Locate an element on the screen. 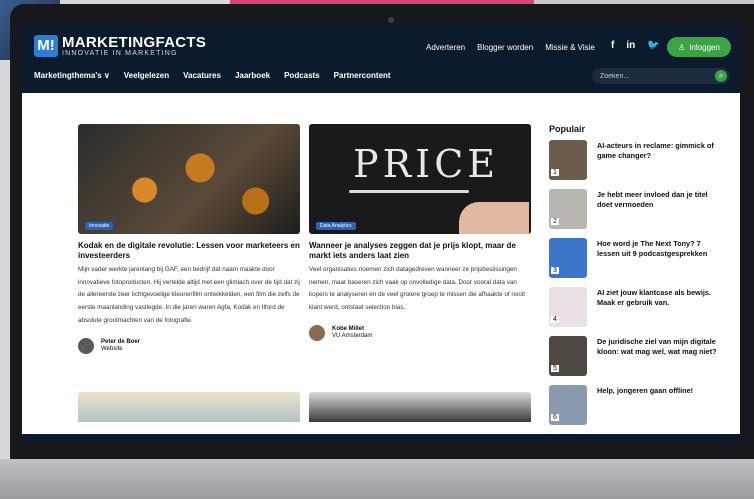 Image resolution: width=754 pixels, height=499 pixels. top-links: Adverteren Blogger worden Missie & Visie is located at coordinates (510, 47).